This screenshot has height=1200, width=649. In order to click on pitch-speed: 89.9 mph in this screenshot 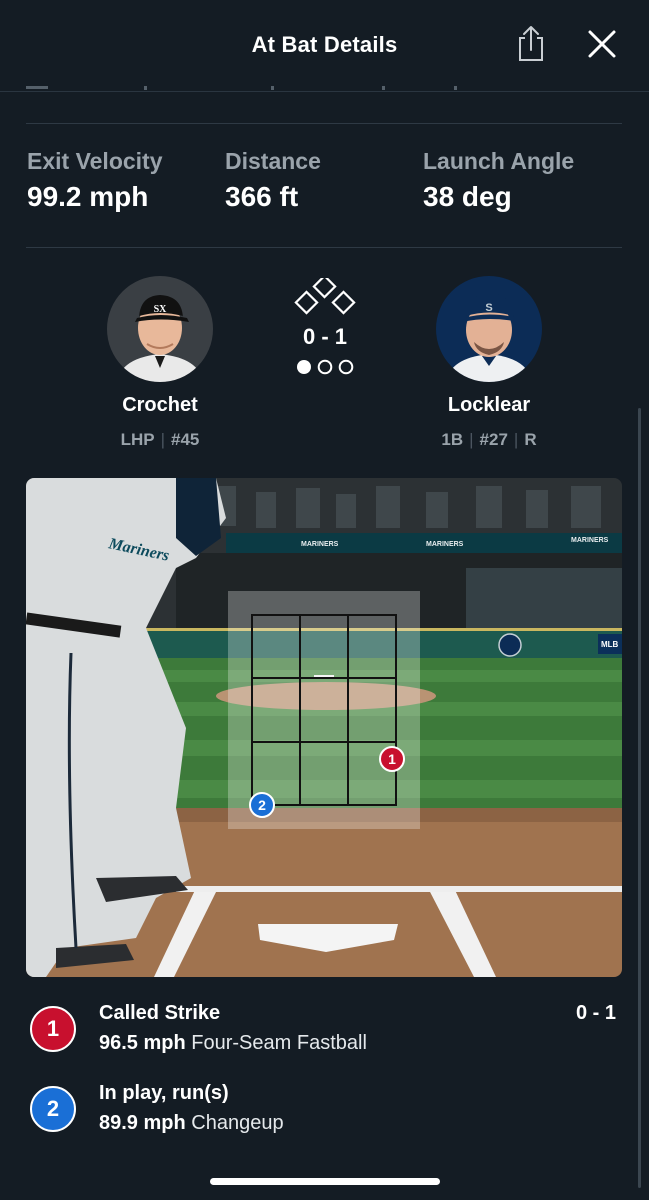, I will do `click(142, 1123)`.